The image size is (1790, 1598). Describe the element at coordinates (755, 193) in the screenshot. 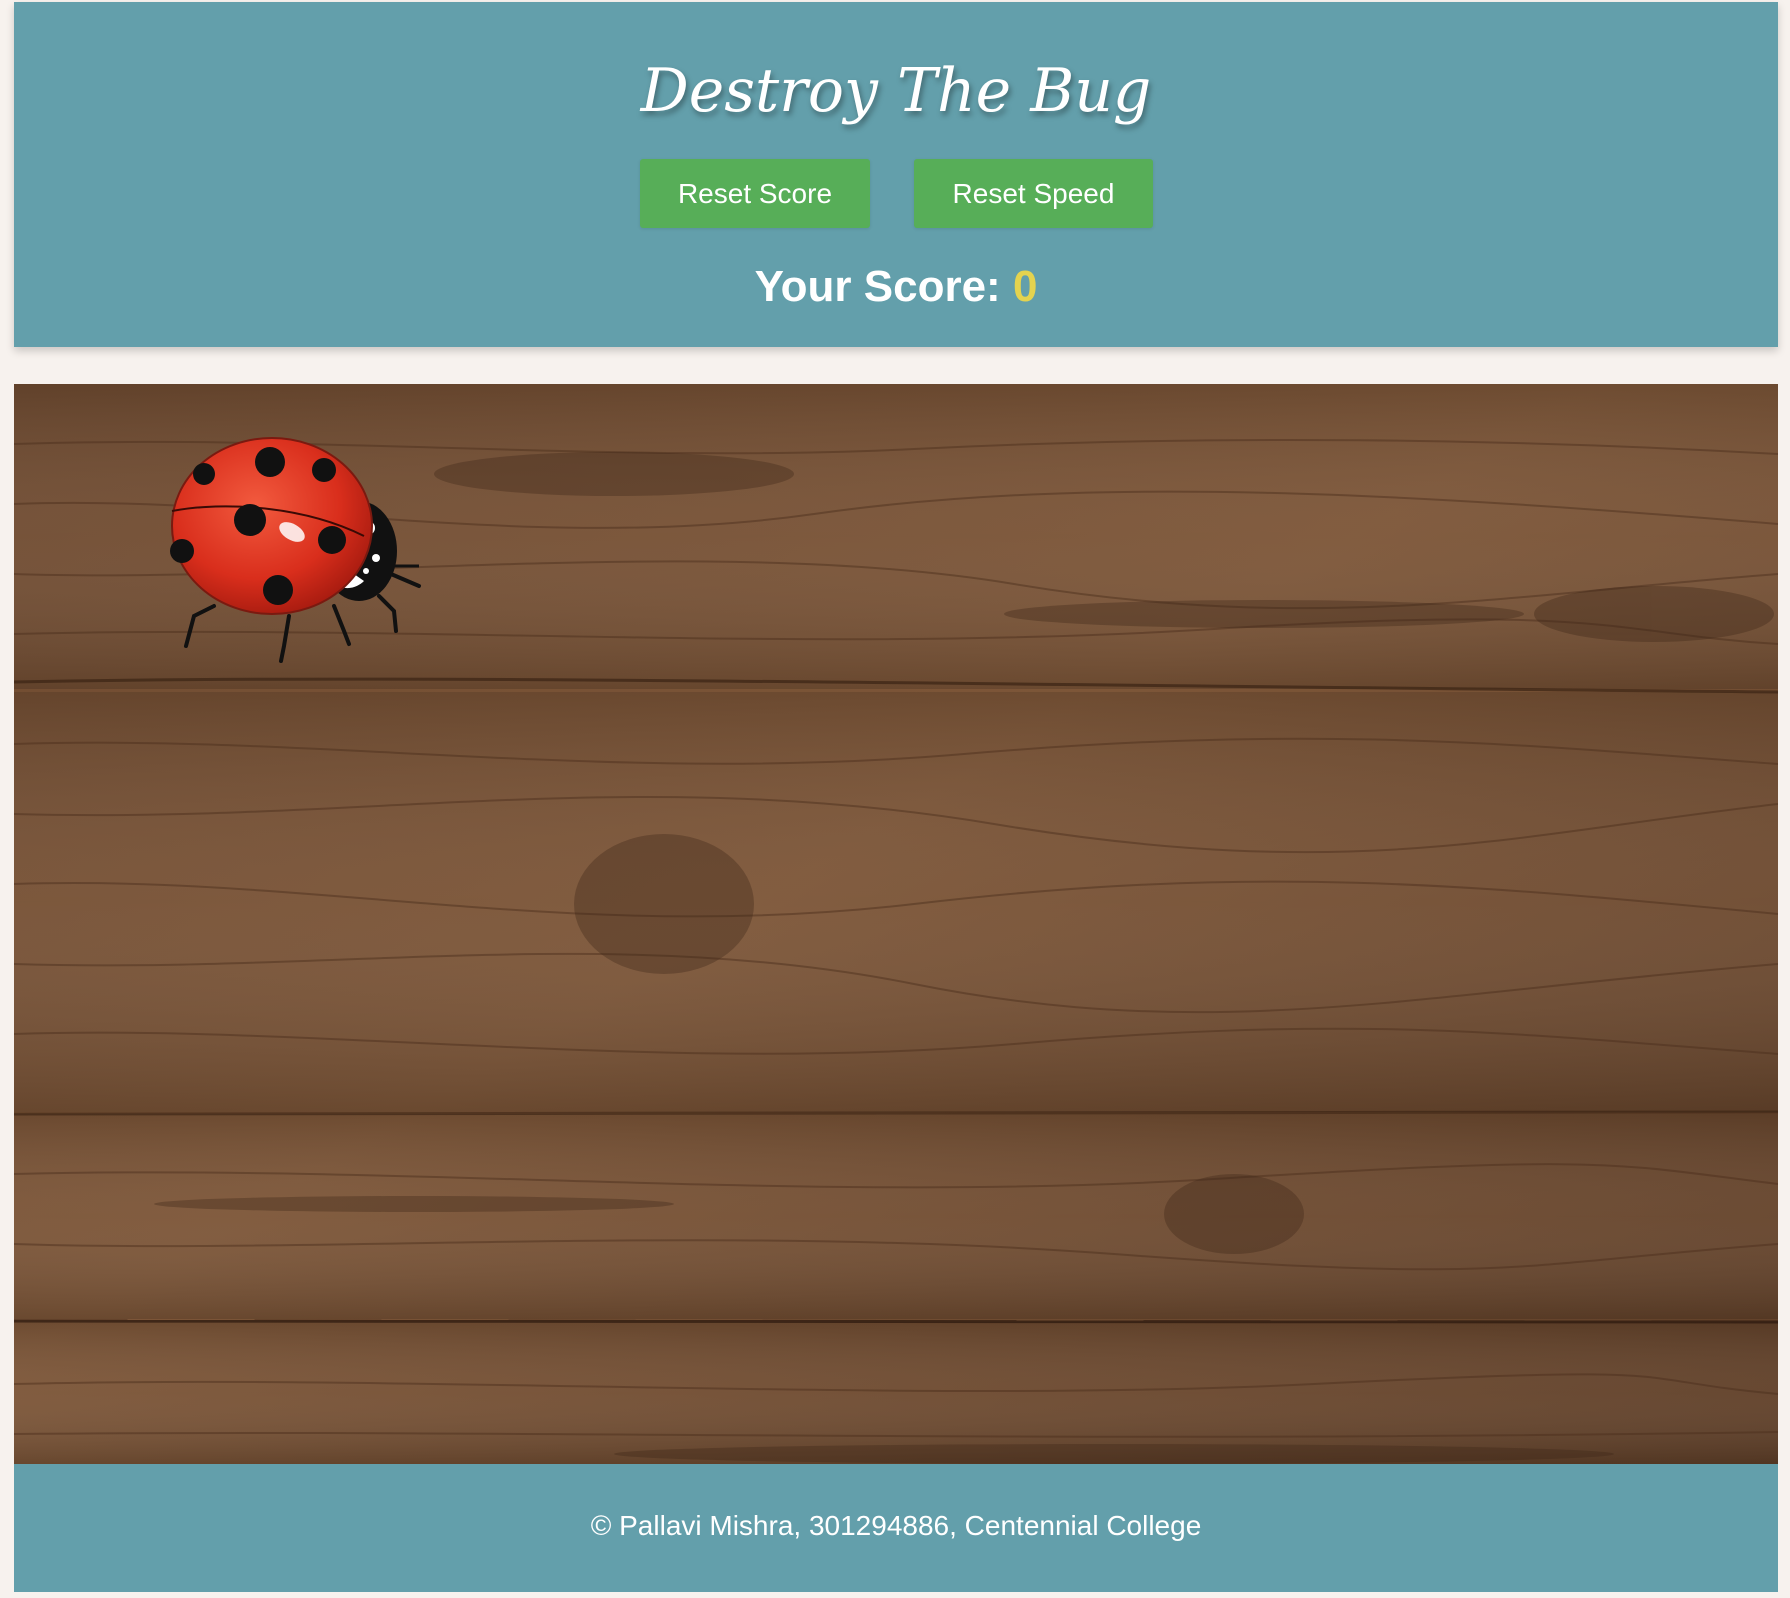

I see `reset-score-button: Reset Score` at that location.